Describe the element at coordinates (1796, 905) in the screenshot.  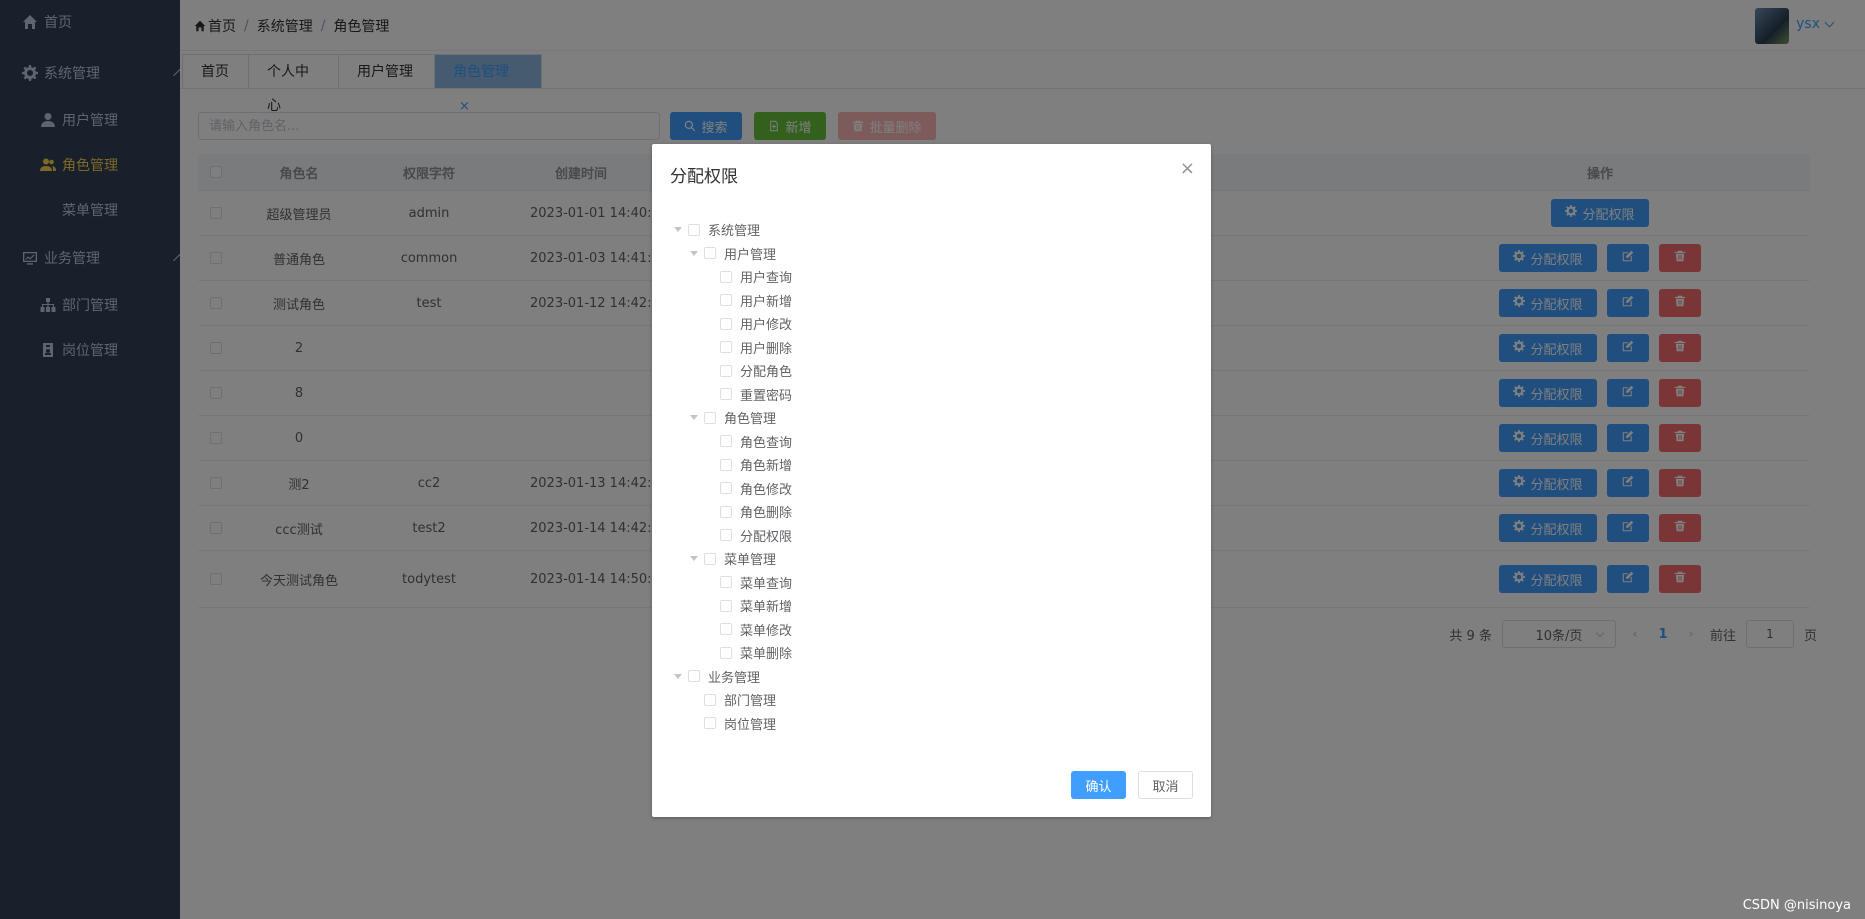
I see `watermark: CSDN @nisinoya` at that location.